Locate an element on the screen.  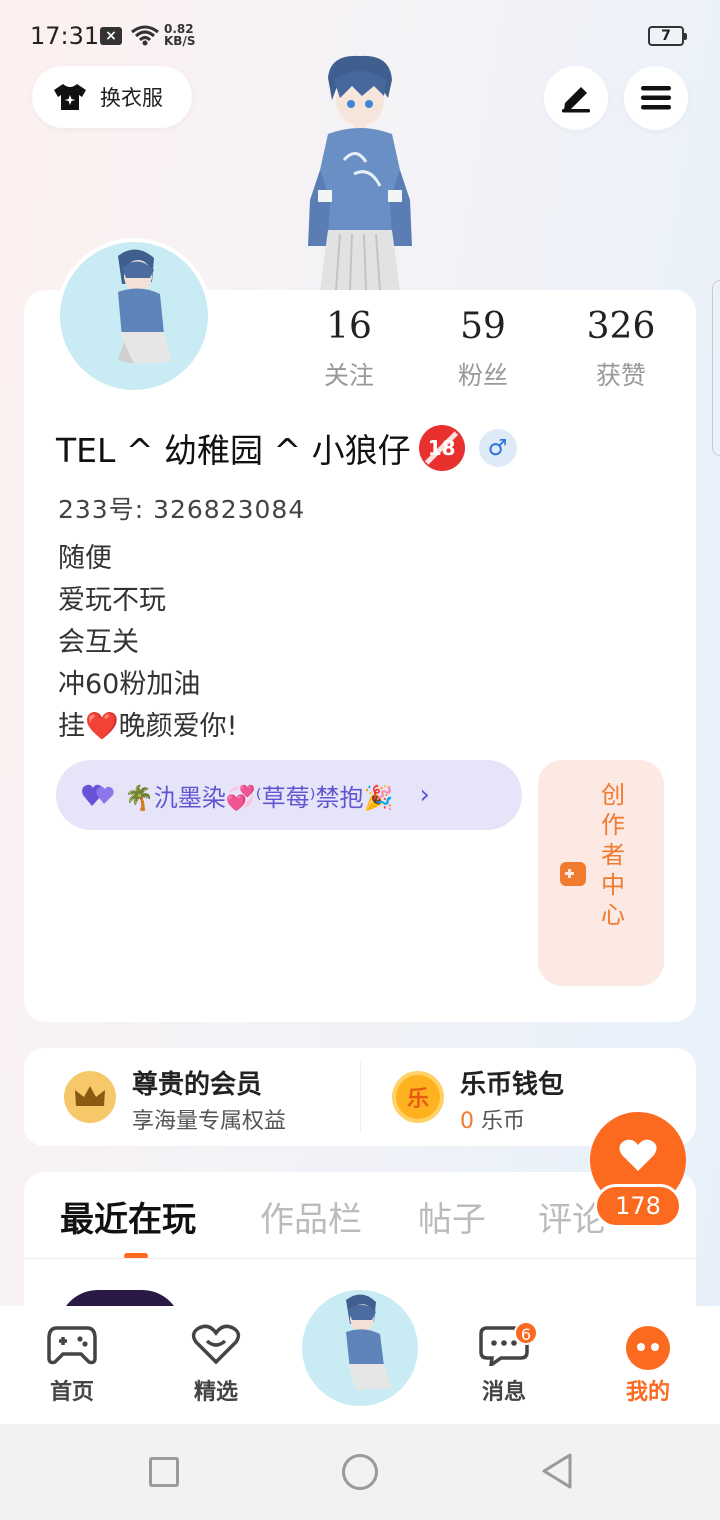
membership-title: 尊贵的会员 is located at coordinates (197, 1085).